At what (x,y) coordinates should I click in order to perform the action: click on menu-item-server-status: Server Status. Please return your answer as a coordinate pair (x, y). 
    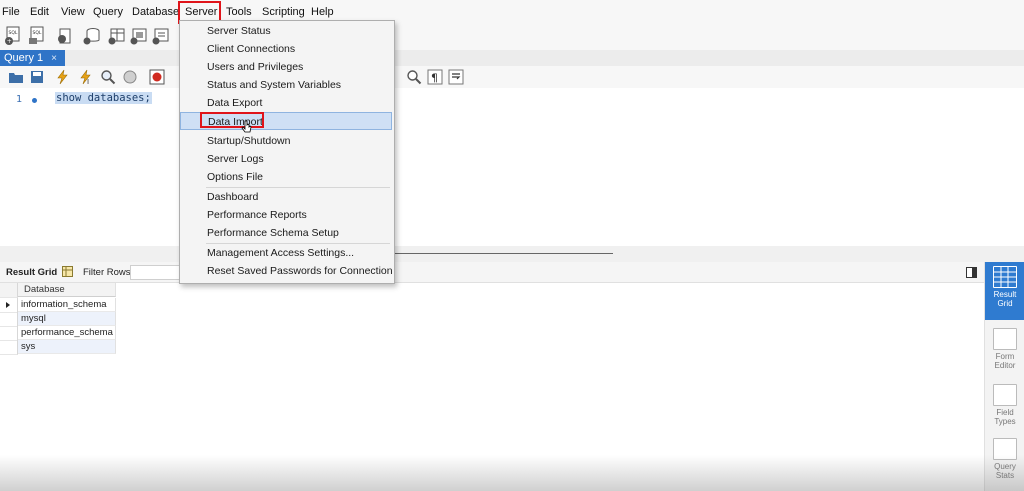
    Looking at the image, I should click on (286, 31).